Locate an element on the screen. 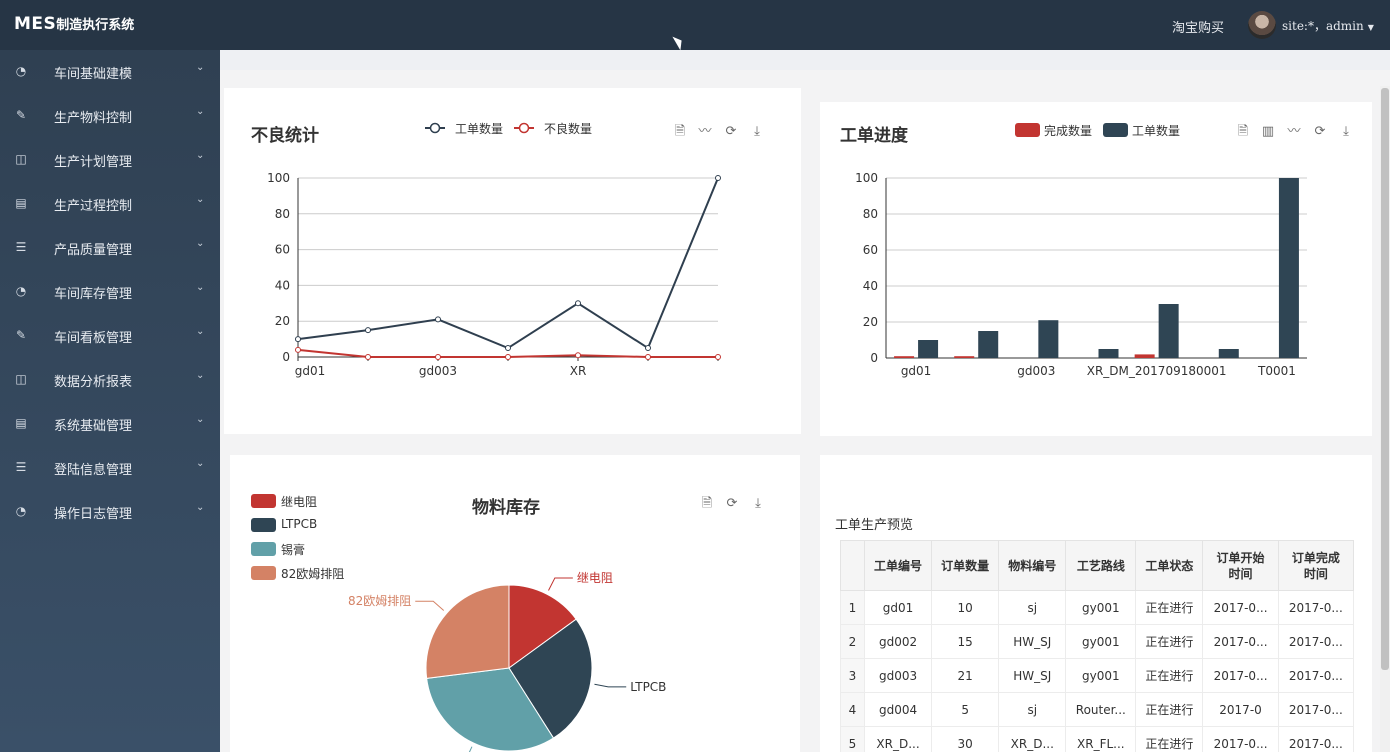 The height and width of the screenshot is (752, 1390). sidebar-item-label: 操作日志管理 is located at coordinates (93, 514).